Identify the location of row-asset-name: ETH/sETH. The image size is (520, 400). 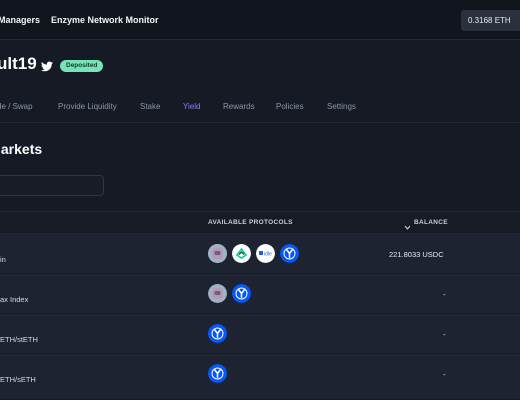
(18, 379).